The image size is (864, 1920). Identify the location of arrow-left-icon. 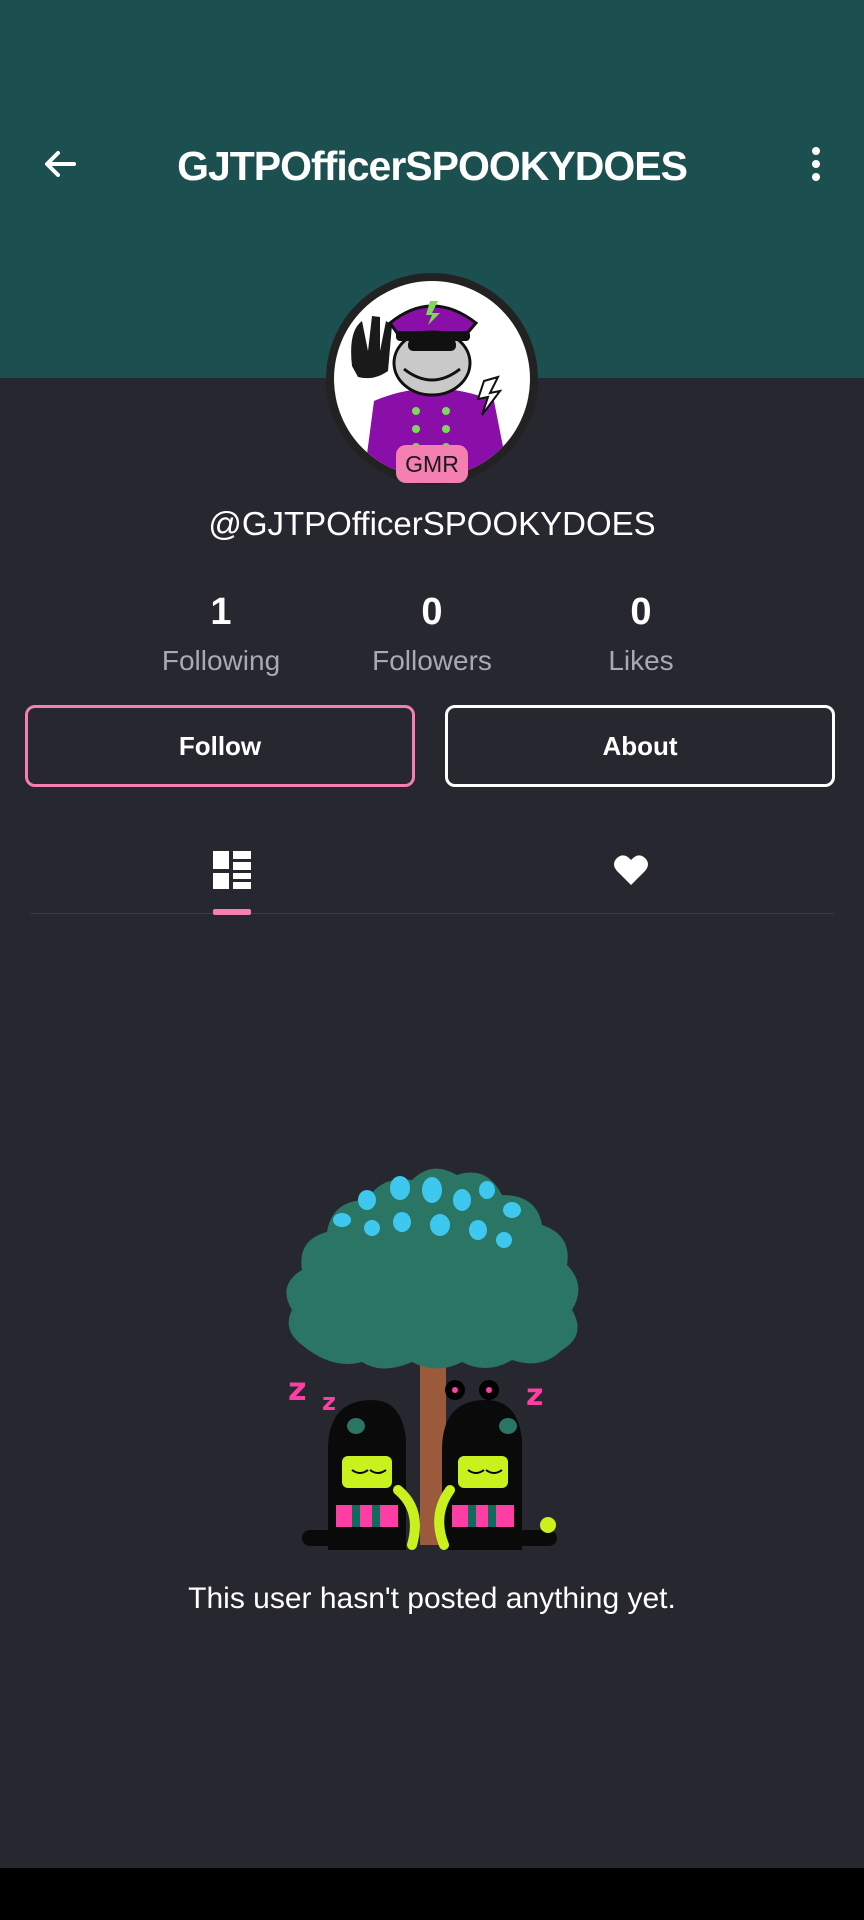
(60, 164).